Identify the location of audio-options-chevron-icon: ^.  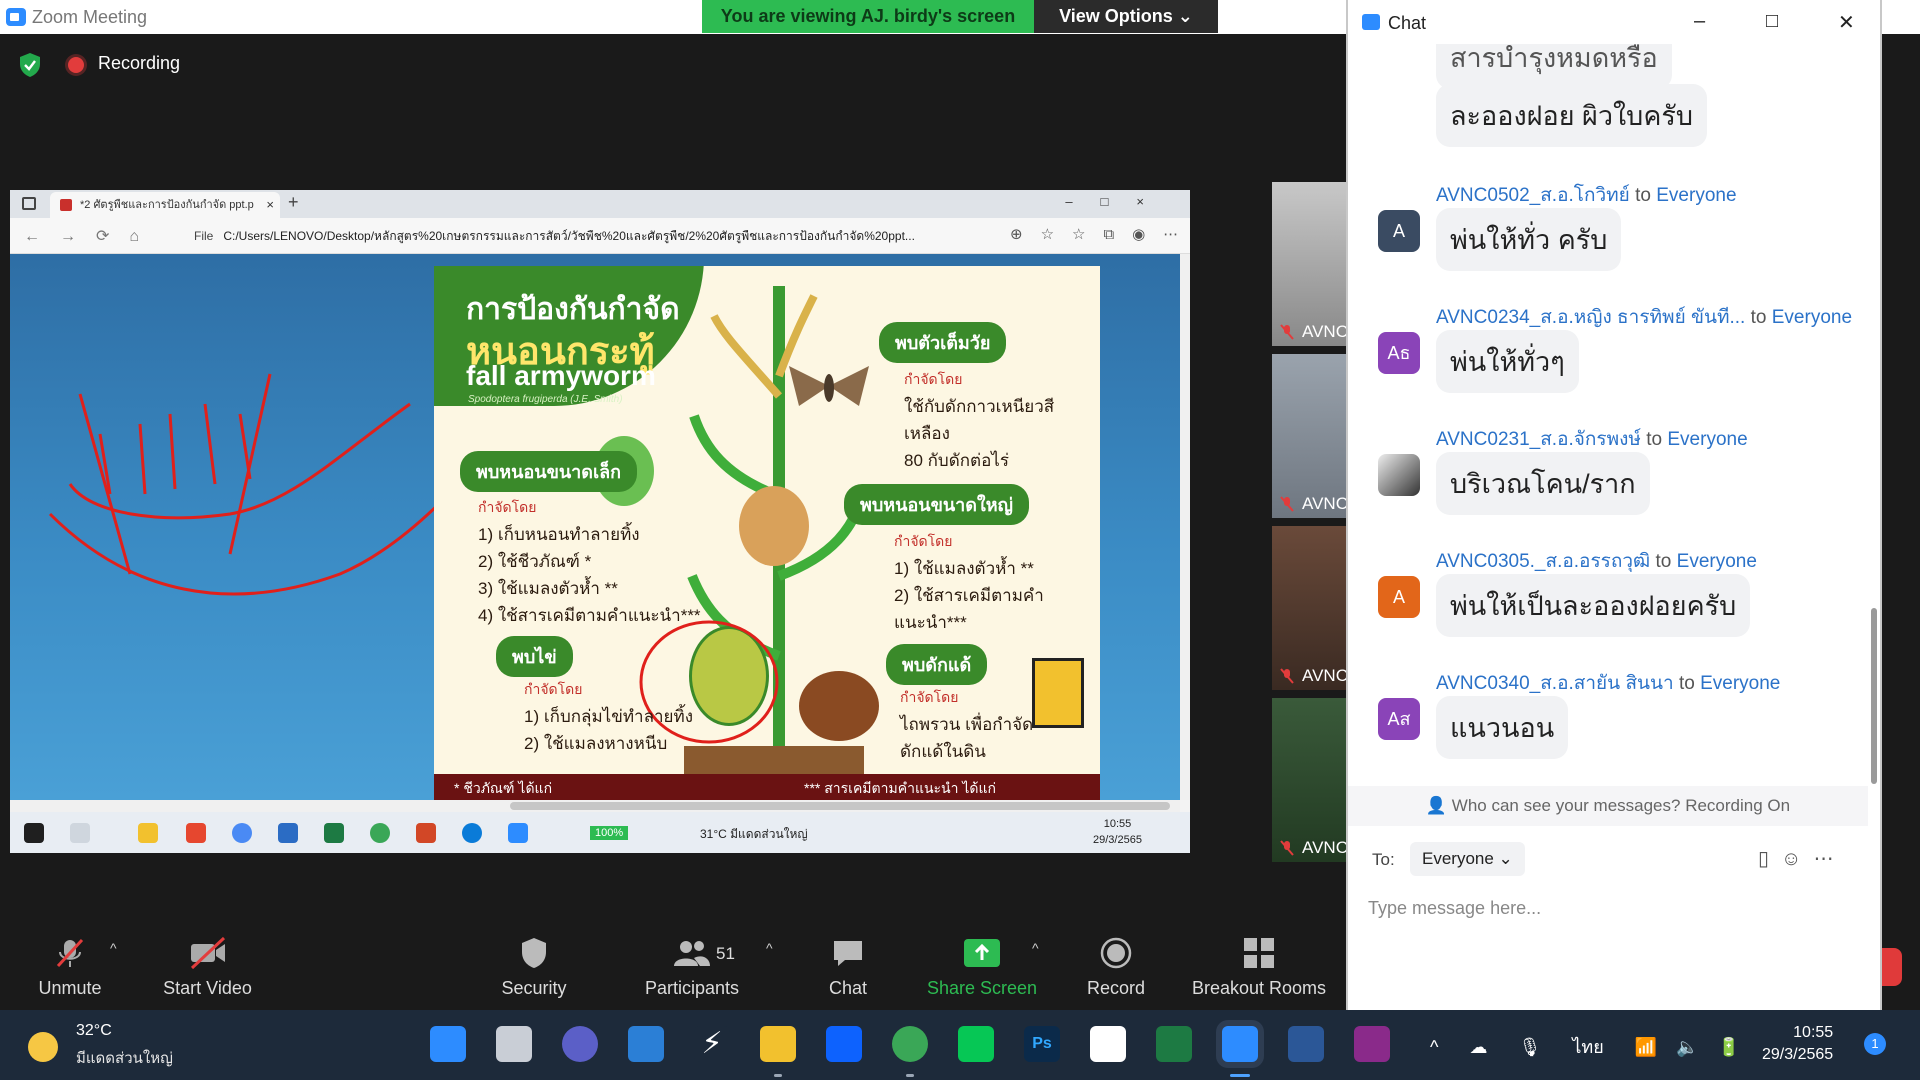
(113, 948).